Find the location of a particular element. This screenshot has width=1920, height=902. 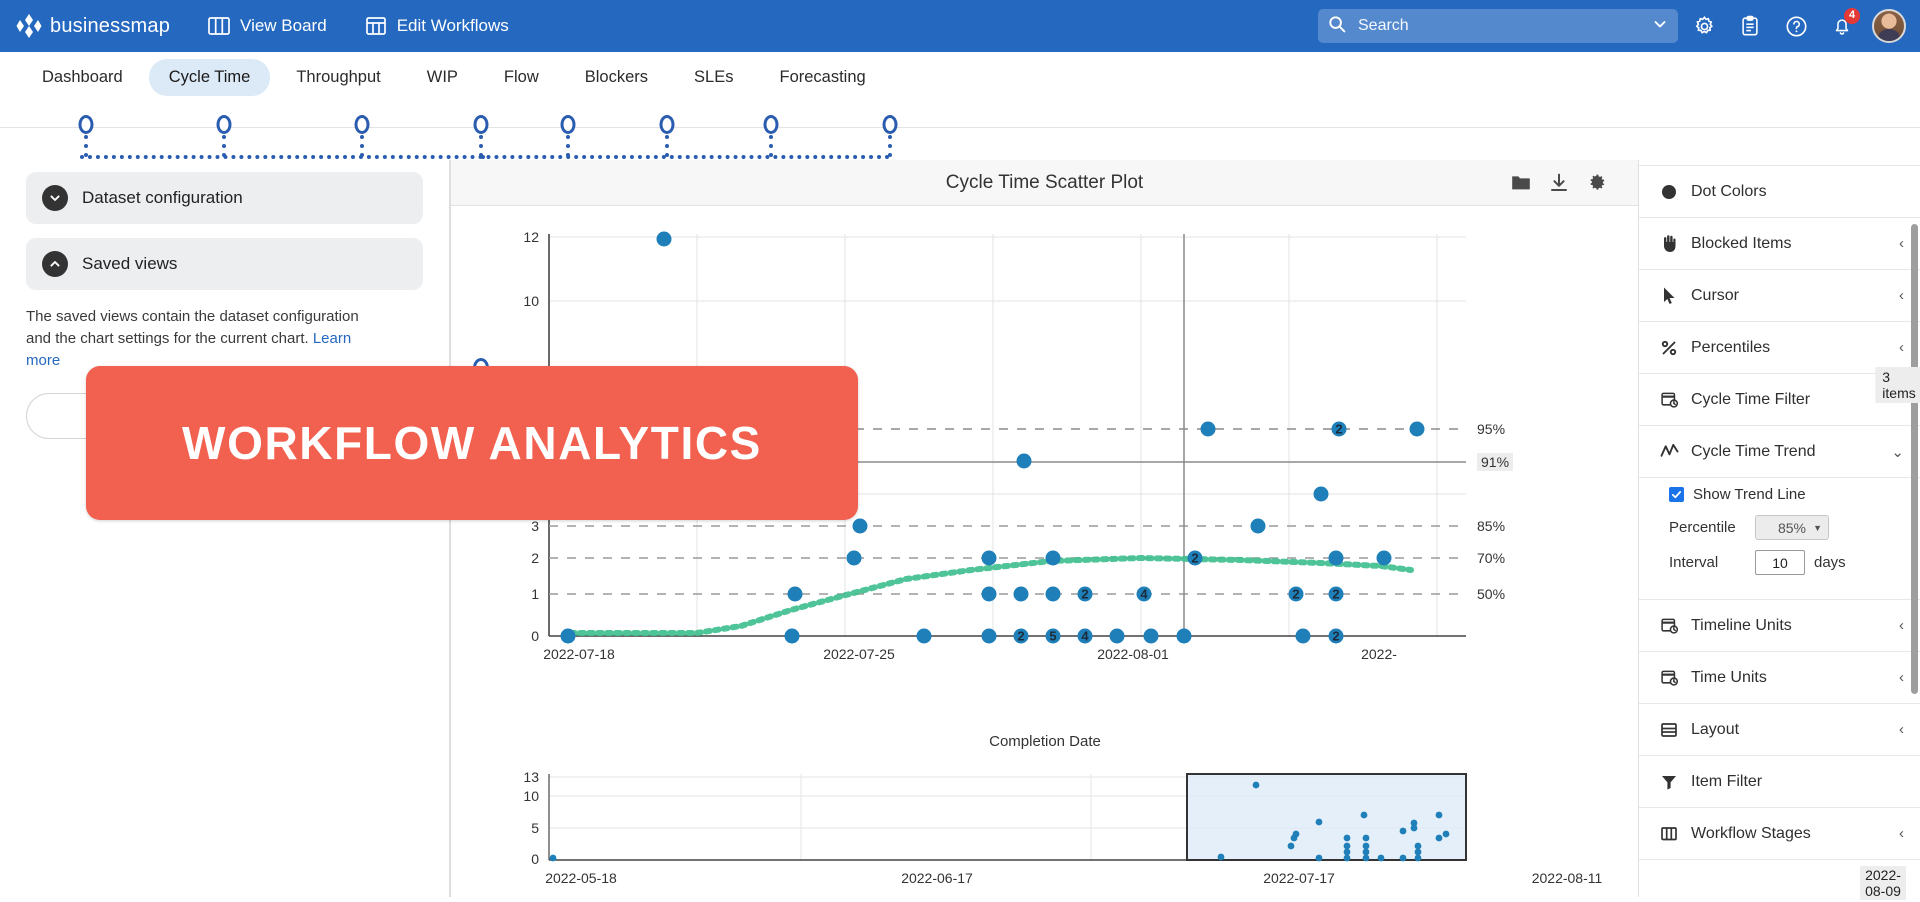

setting-dot-colors-label: Dot Colors is located at coordinates (1729, 191).